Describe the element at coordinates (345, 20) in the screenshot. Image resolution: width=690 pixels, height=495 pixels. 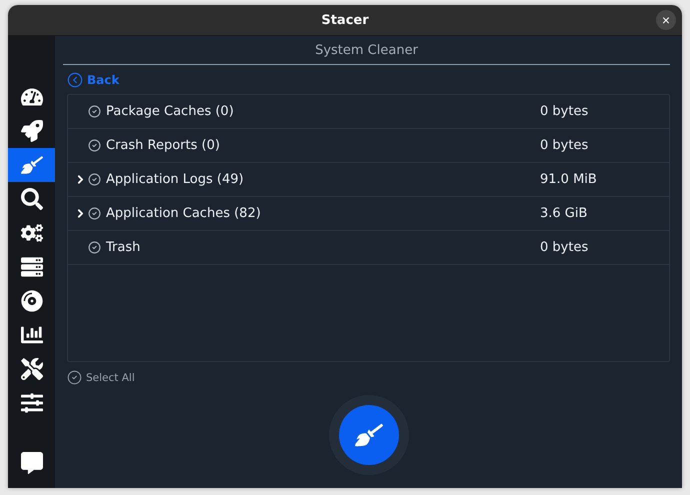
I see `window-title: Stacer` at that location.